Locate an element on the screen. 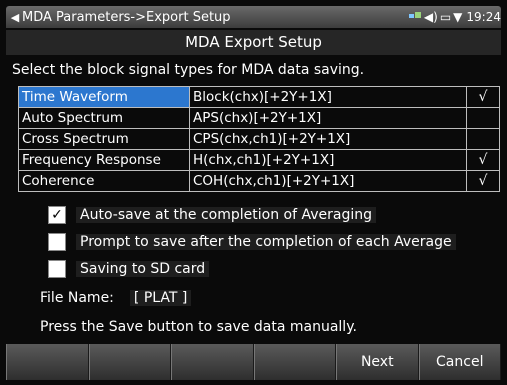 Image resolution: width=507 pixels, height=385 pixels. signal-formula: APS(chx)[+2Y+1X] is located at coordinates (328, 118).